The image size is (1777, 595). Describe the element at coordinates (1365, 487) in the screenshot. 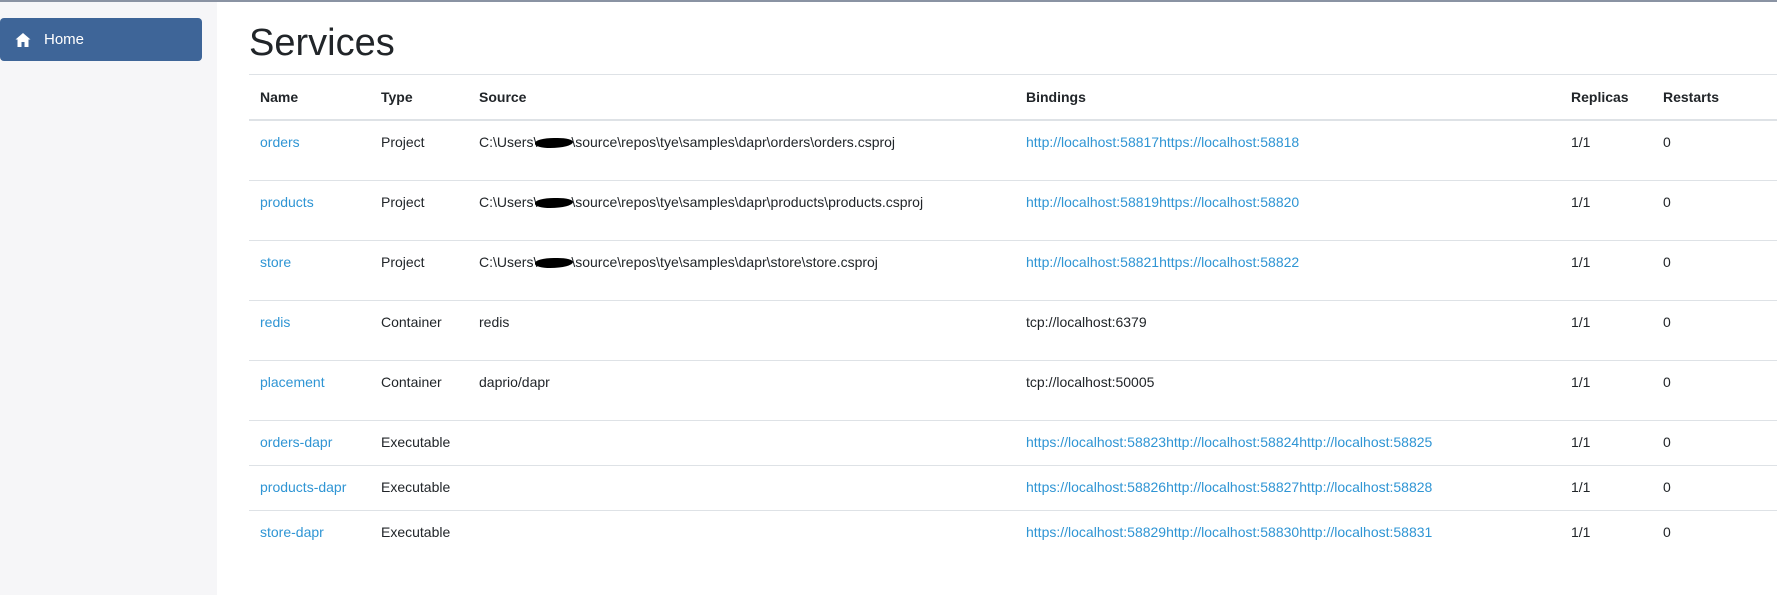

I see `binding-link: http://localhost:58828` at that location.